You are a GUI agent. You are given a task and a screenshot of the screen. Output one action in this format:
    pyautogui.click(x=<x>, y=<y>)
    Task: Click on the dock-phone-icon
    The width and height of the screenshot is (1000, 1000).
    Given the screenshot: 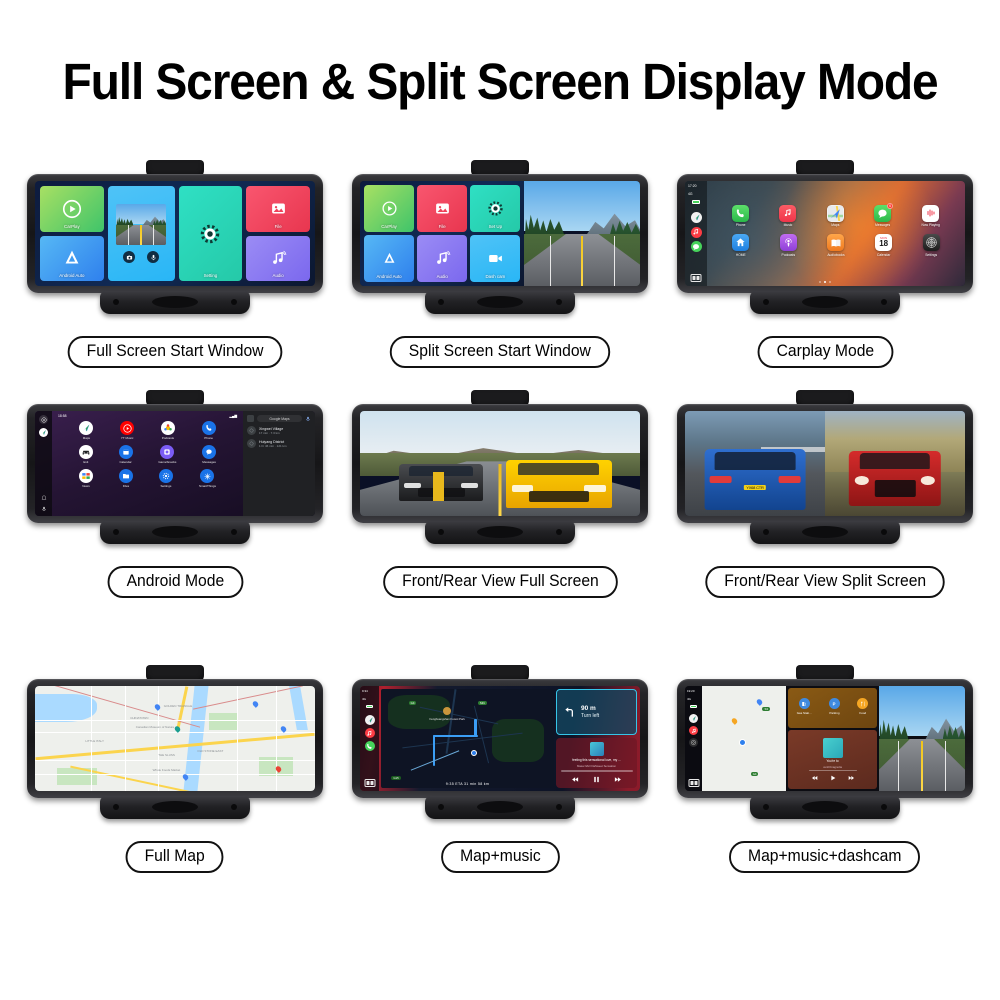 What is the action you would take?
    pyautogui.click(x=369, y=746)
    